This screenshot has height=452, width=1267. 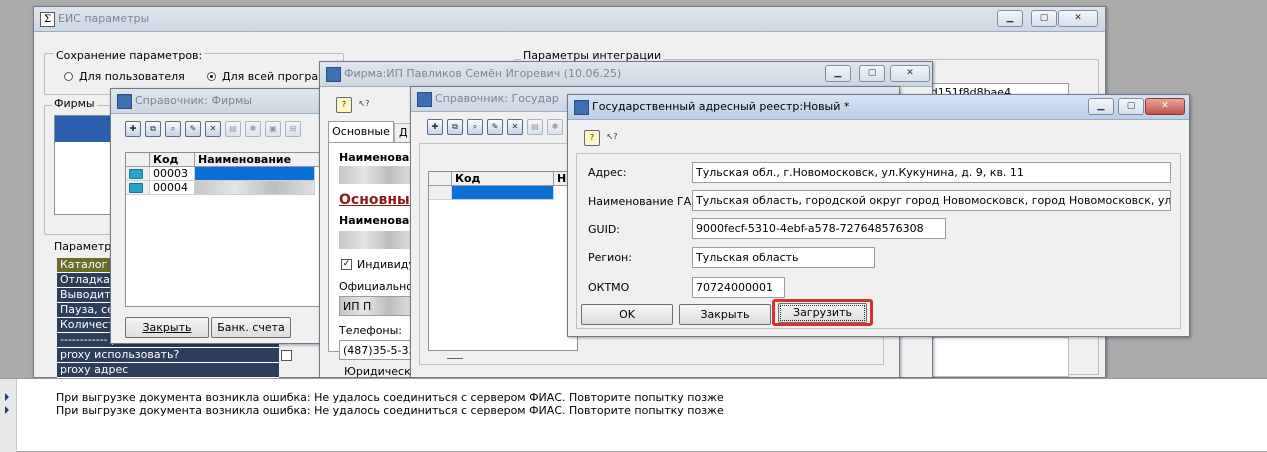 I want to click on paste-icon: ▣, so click(x=273, y=129).